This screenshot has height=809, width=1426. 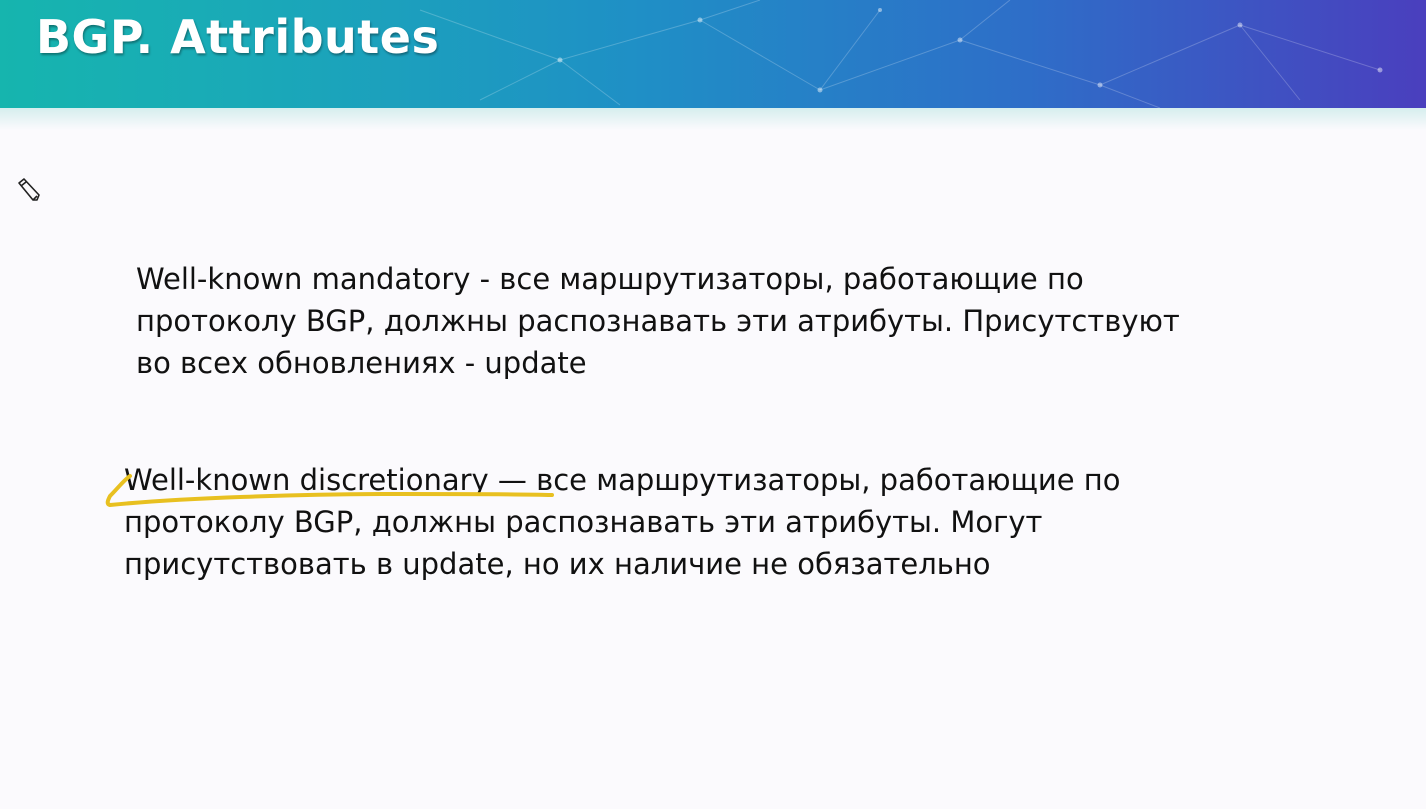 I want to click on slide-header-banner: BGP. Attributes, so click(x=713, y=54).